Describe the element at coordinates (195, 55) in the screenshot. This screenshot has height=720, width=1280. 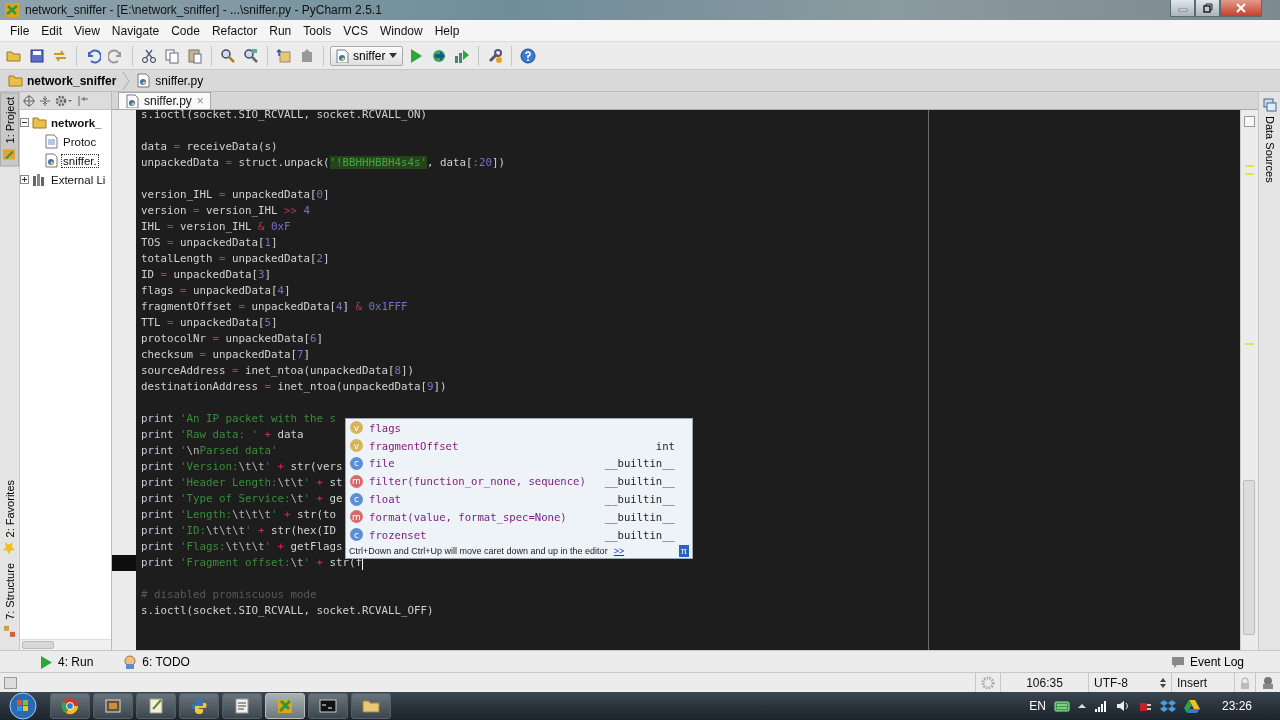
I see `paste-icon` at that location.